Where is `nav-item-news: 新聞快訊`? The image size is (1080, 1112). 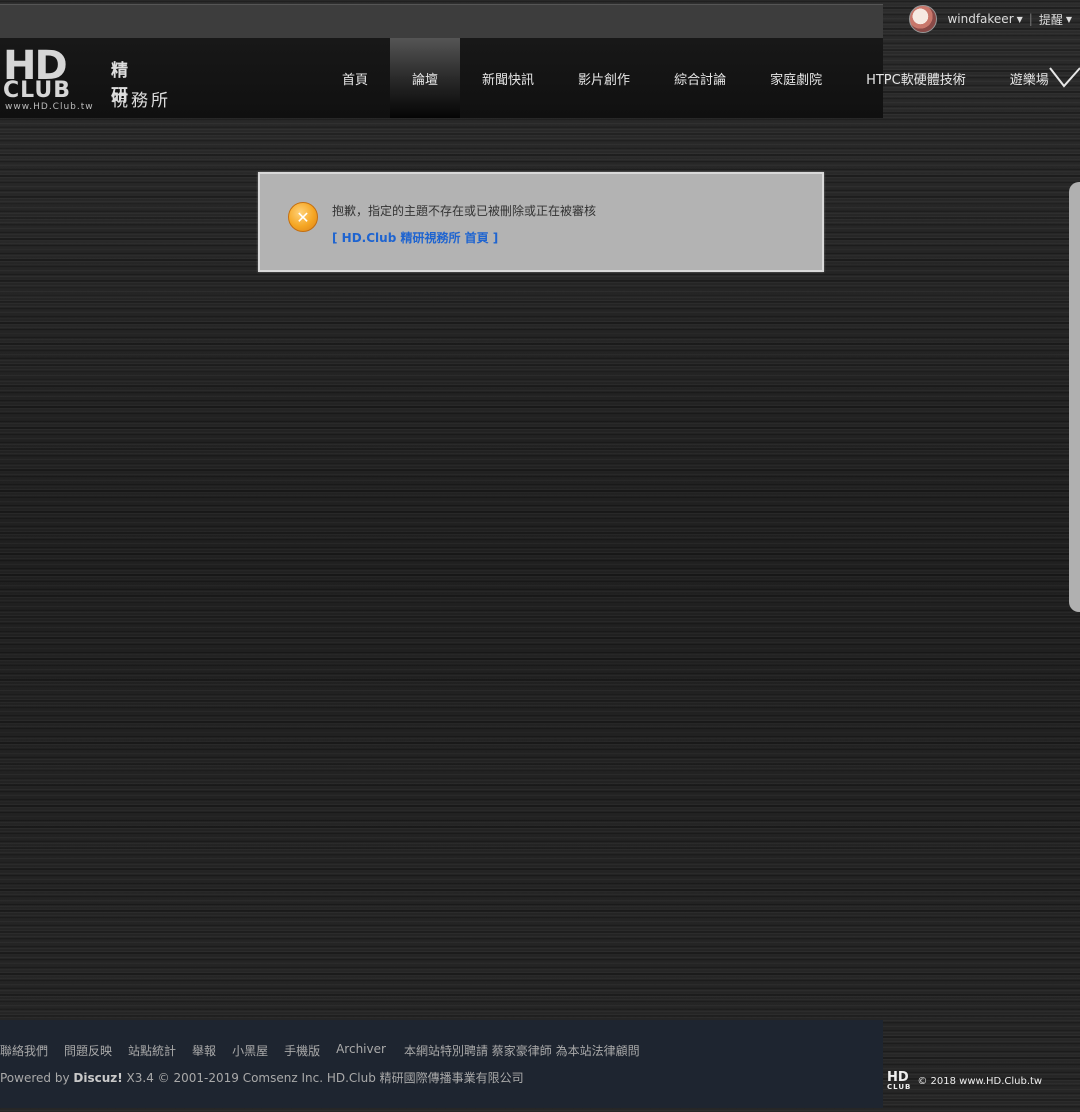
nav-item-news: 新聞快訊 is located at coordinates (508, 78).